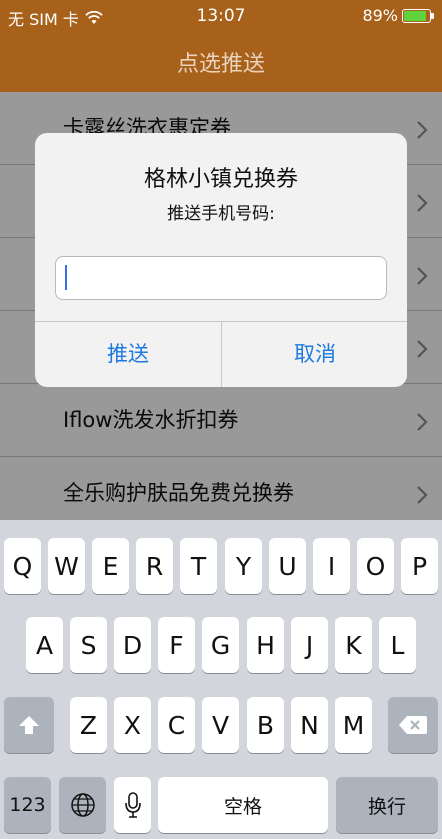 The image size is (442, 839). I want to click on page-title: 点选推送, so click(220, 64).